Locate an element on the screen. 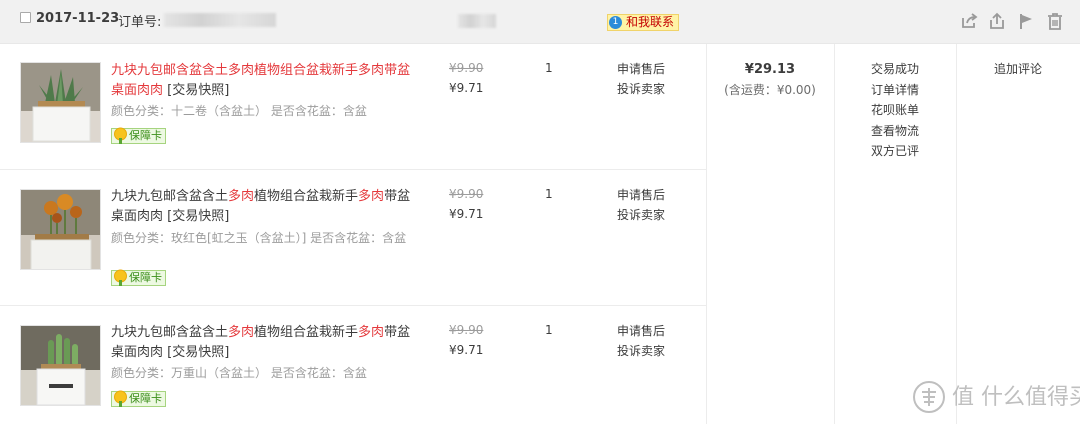 This screenshot has width=1080, height=424. order-header: 2017-11-23 订单号: 1 和我联系 is located at coordinates (540, 22).